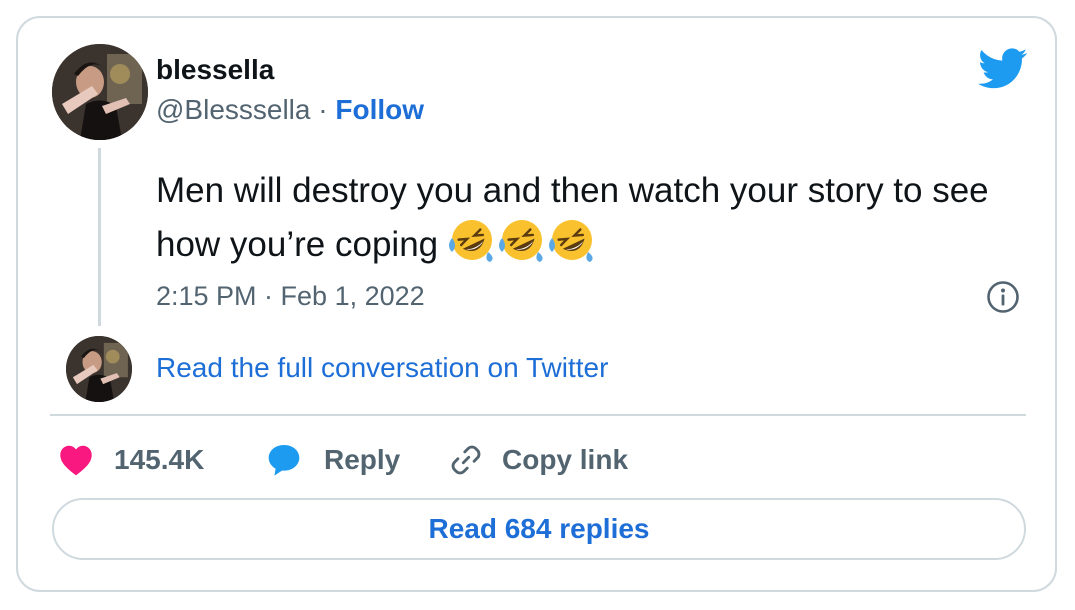  Describe the element at coordinates (362, 459) in the screenshot. I see `reply-label: Reply` at that location.